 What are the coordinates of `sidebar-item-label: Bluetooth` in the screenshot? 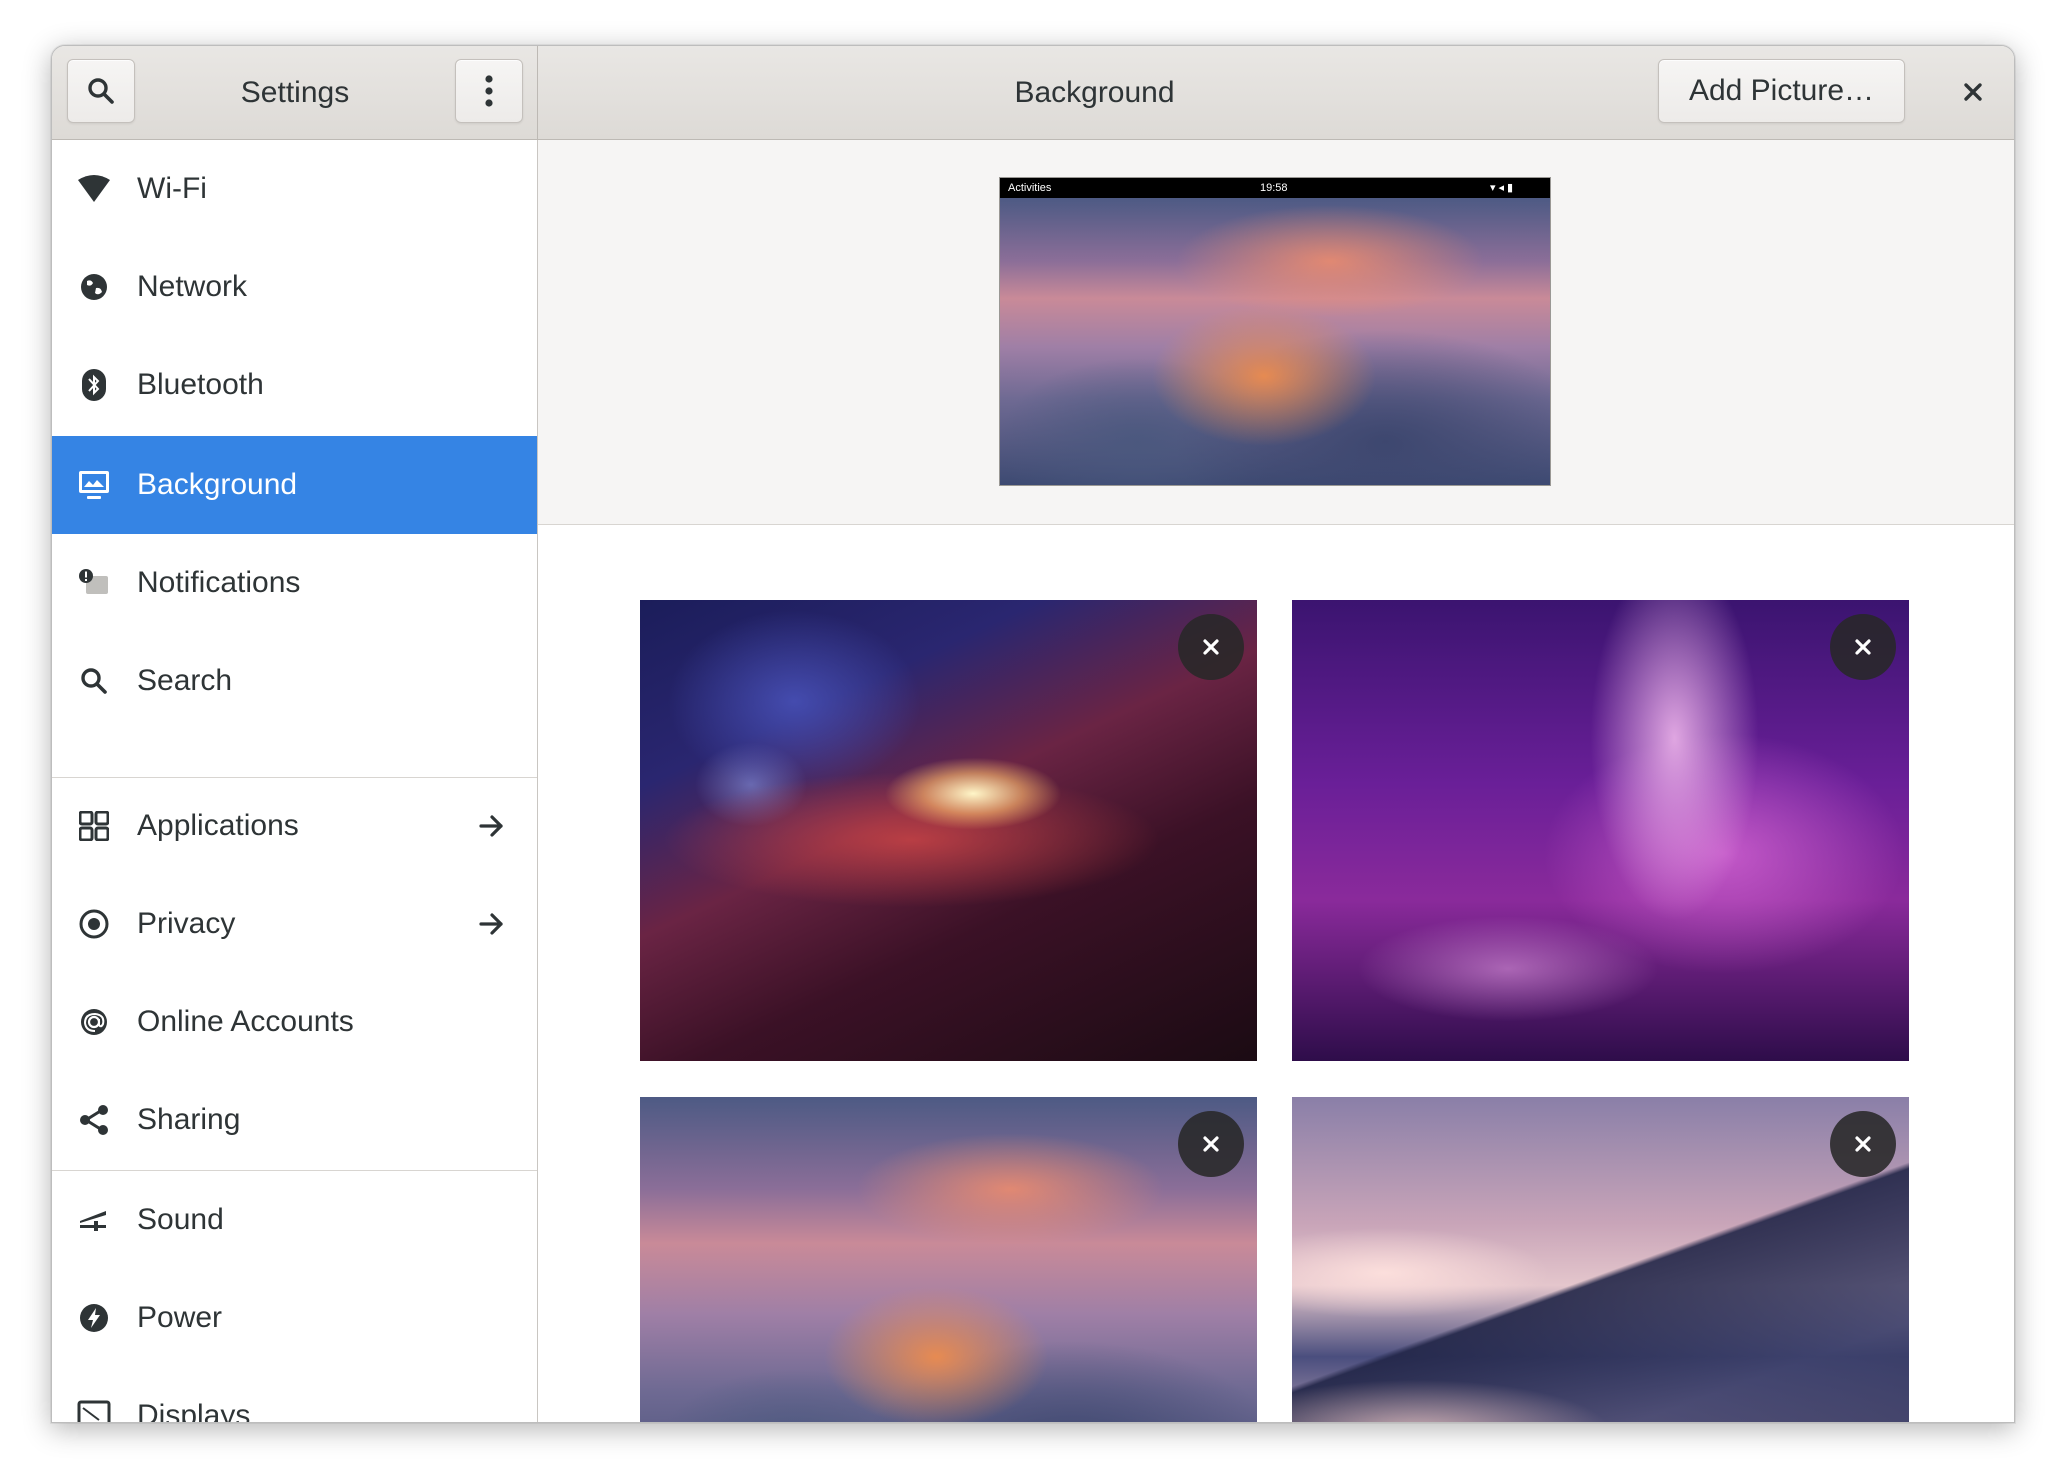 It's located at (200, 384).